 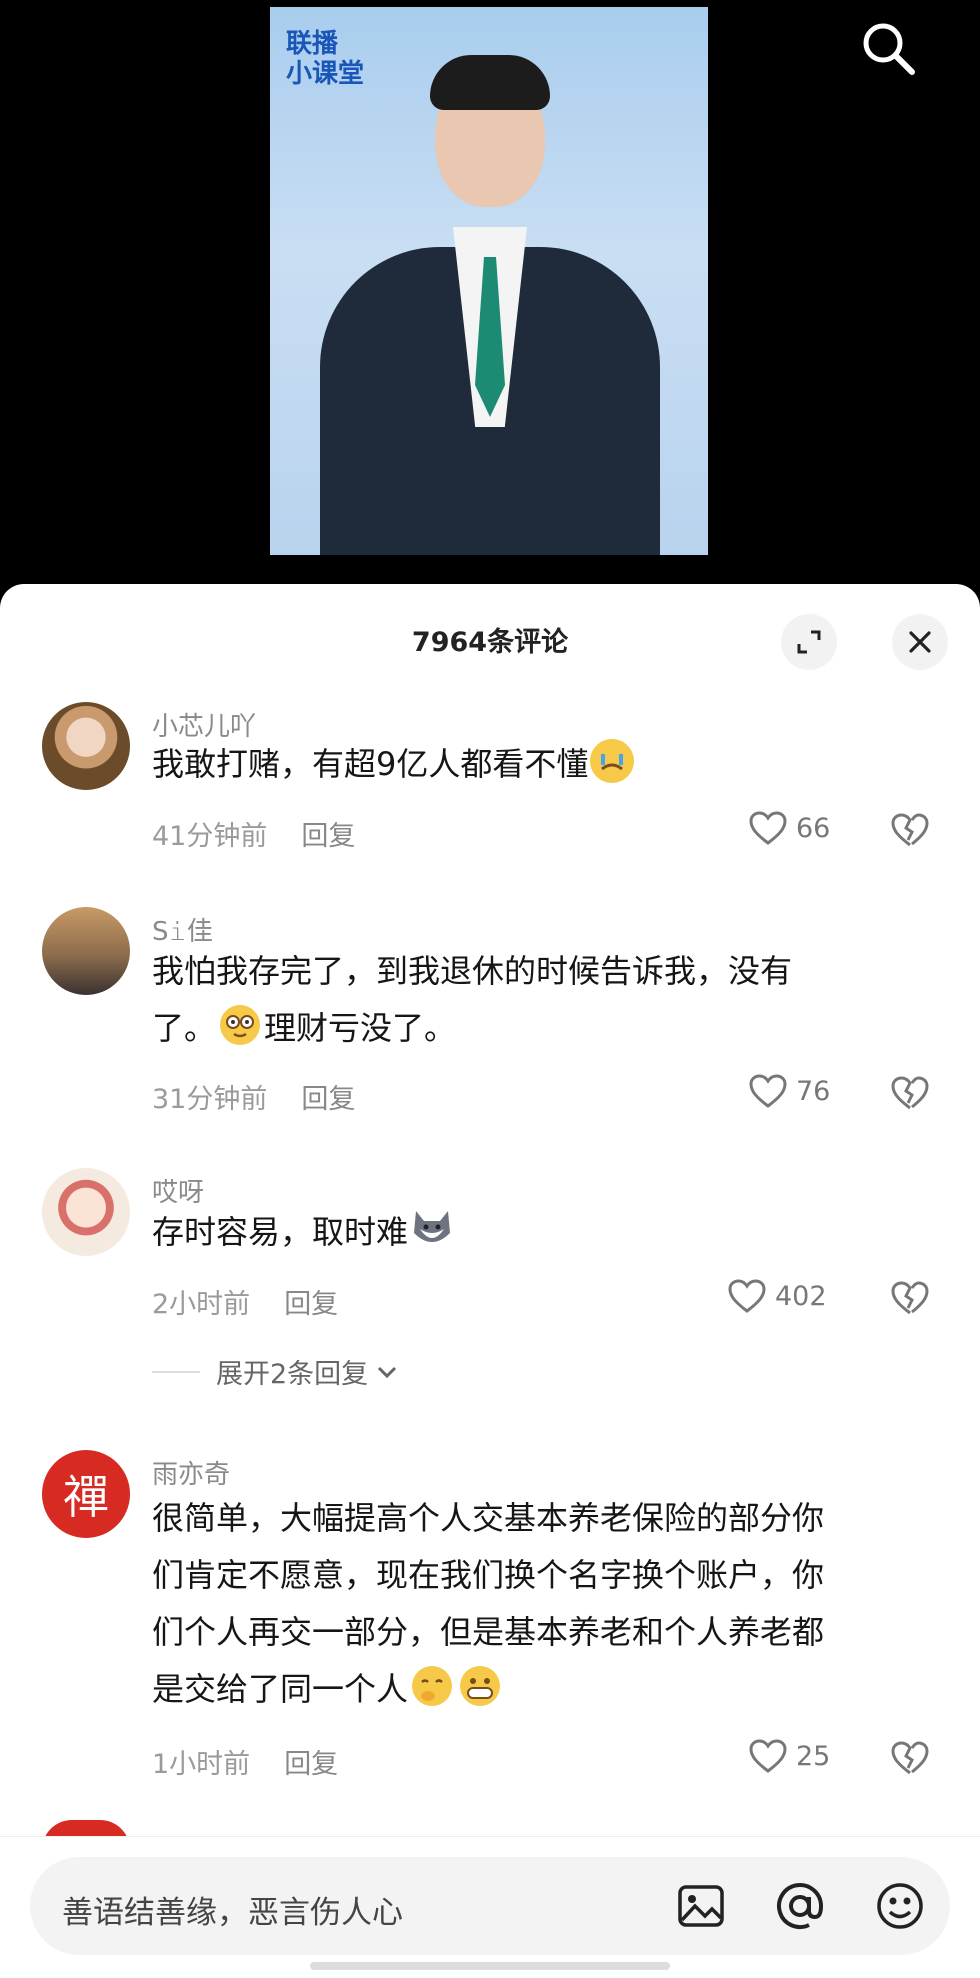 What do you see at coordinates (789, 1756) in the screenshot?
I see `like-button: 25` at bounding box center [789, 1756].